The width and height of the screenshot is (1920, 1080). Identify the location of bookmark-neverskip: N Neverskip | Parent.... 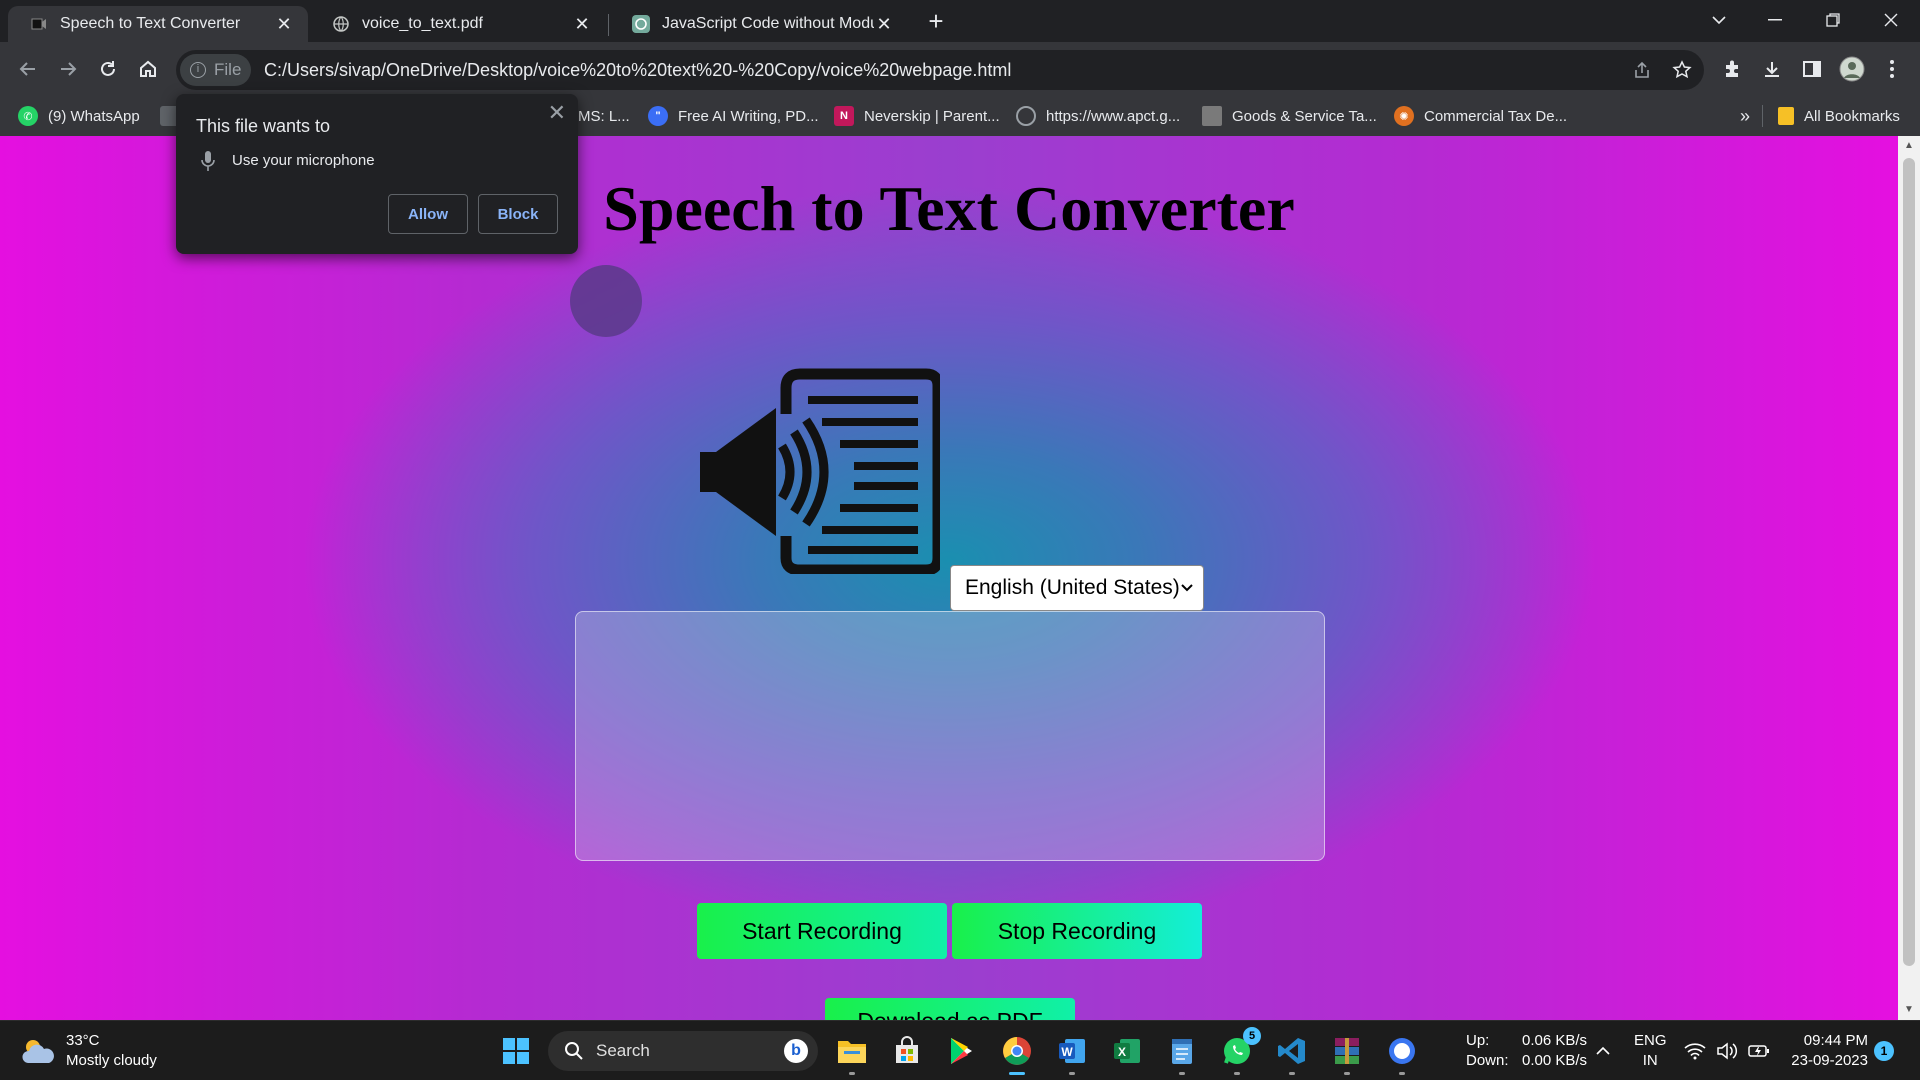
(917, 116).